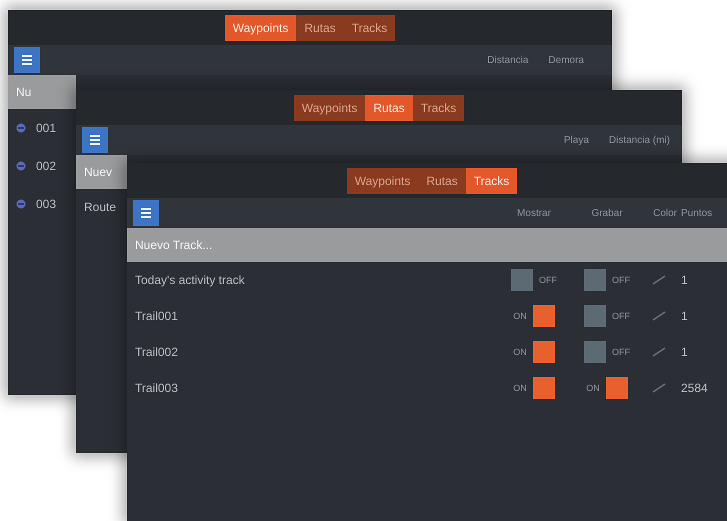 Image resolution: width=727 pixels, height=521 pixels. Describe the element at coordinates (534, 213) in the screenshot. I see `column-header: Mostrar` at that location.